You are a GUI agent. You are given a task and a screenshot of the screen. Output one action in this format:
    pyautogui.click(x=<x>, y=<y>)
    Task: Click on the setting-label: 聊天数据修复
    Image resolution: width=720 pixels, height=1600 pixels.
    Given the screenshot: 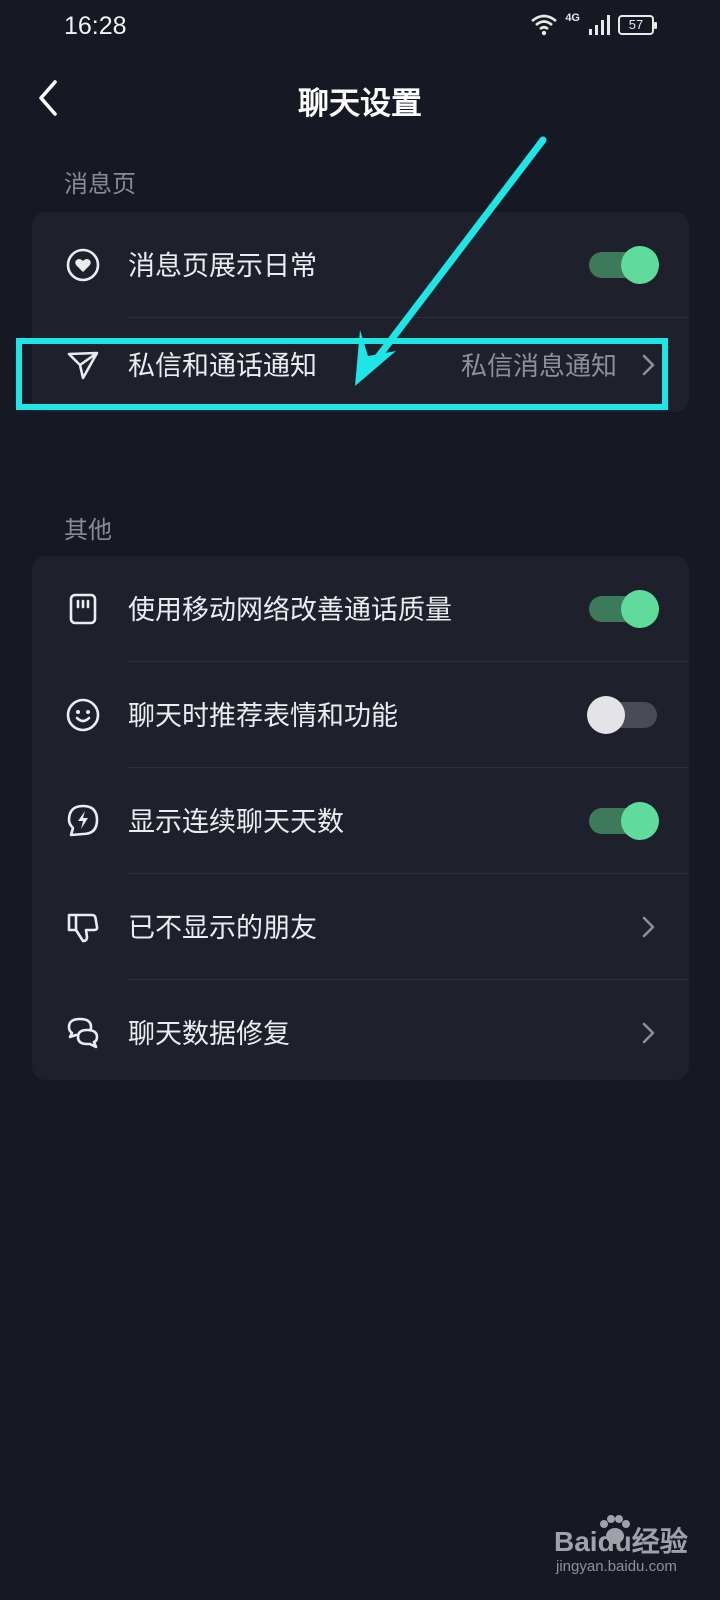 What is the action you would take?
    pyautogui.click(x=209, y=1034)
    